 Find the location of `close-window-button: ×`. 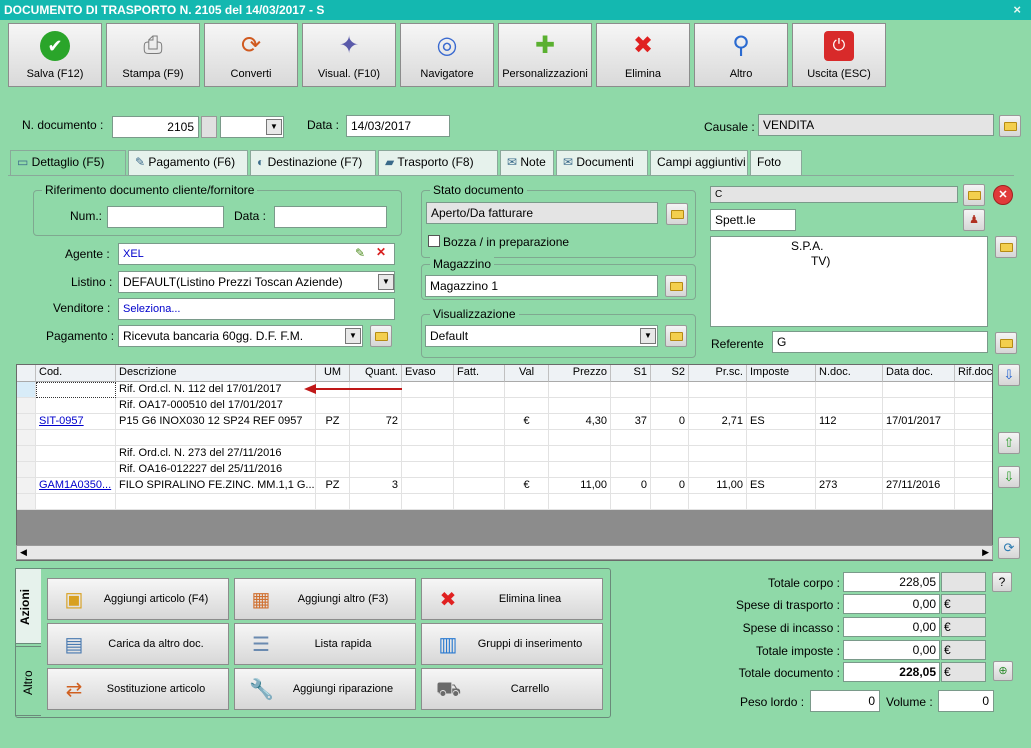

close-window-button: × is located at coordinates (1017, 10).